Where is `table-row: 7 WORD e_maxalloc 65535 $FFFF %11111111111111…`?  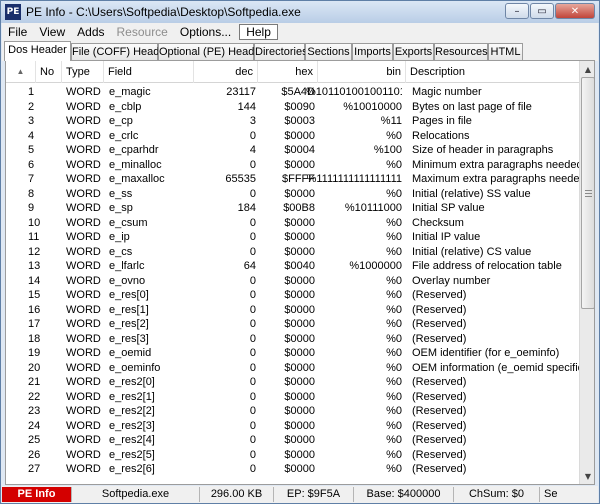
table-row: 7 WORD e_maxalloc 65535 $FFFF %11111111111111… is located at coordinates (292, 179).